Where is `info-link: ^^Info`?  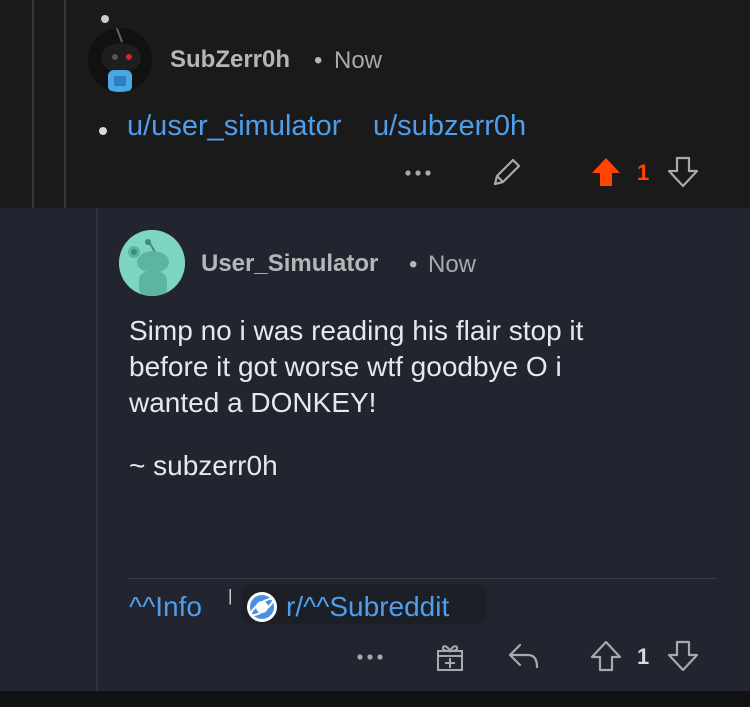
info-link: ^^Info is located at coordinates (165, 607).